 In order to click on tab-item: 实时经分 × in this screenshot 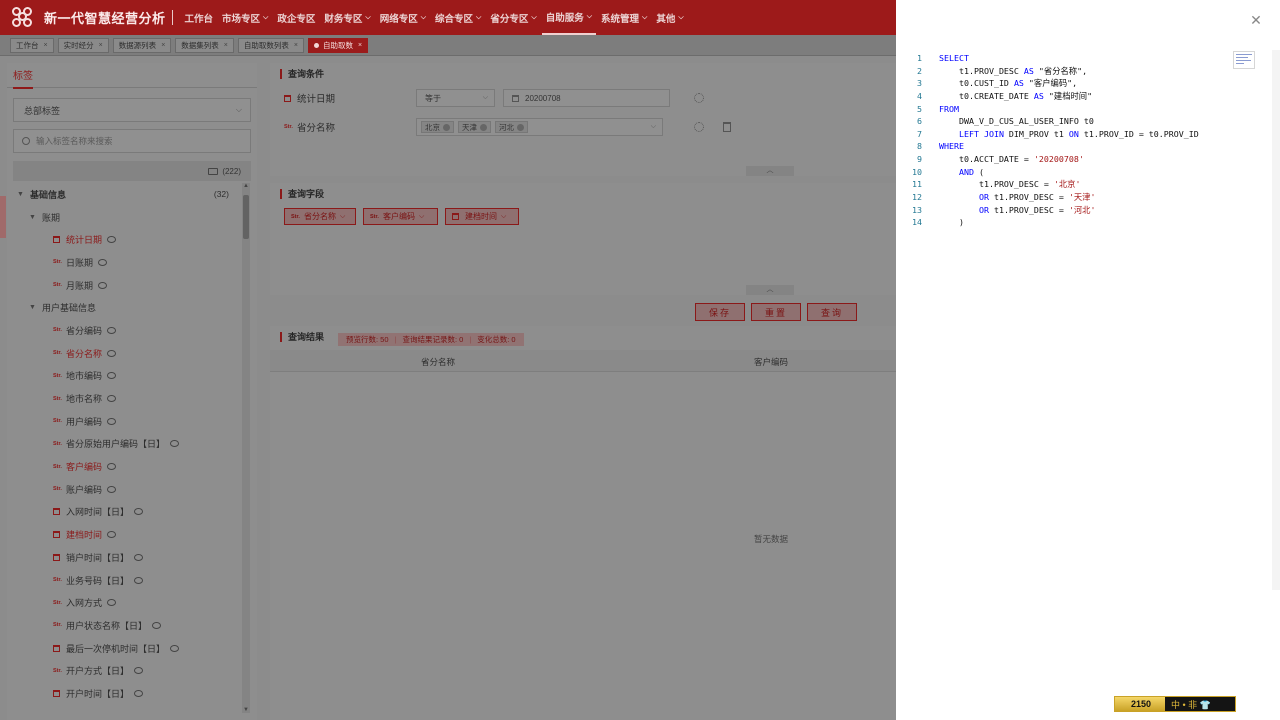, I will do `click(83, 45)`.